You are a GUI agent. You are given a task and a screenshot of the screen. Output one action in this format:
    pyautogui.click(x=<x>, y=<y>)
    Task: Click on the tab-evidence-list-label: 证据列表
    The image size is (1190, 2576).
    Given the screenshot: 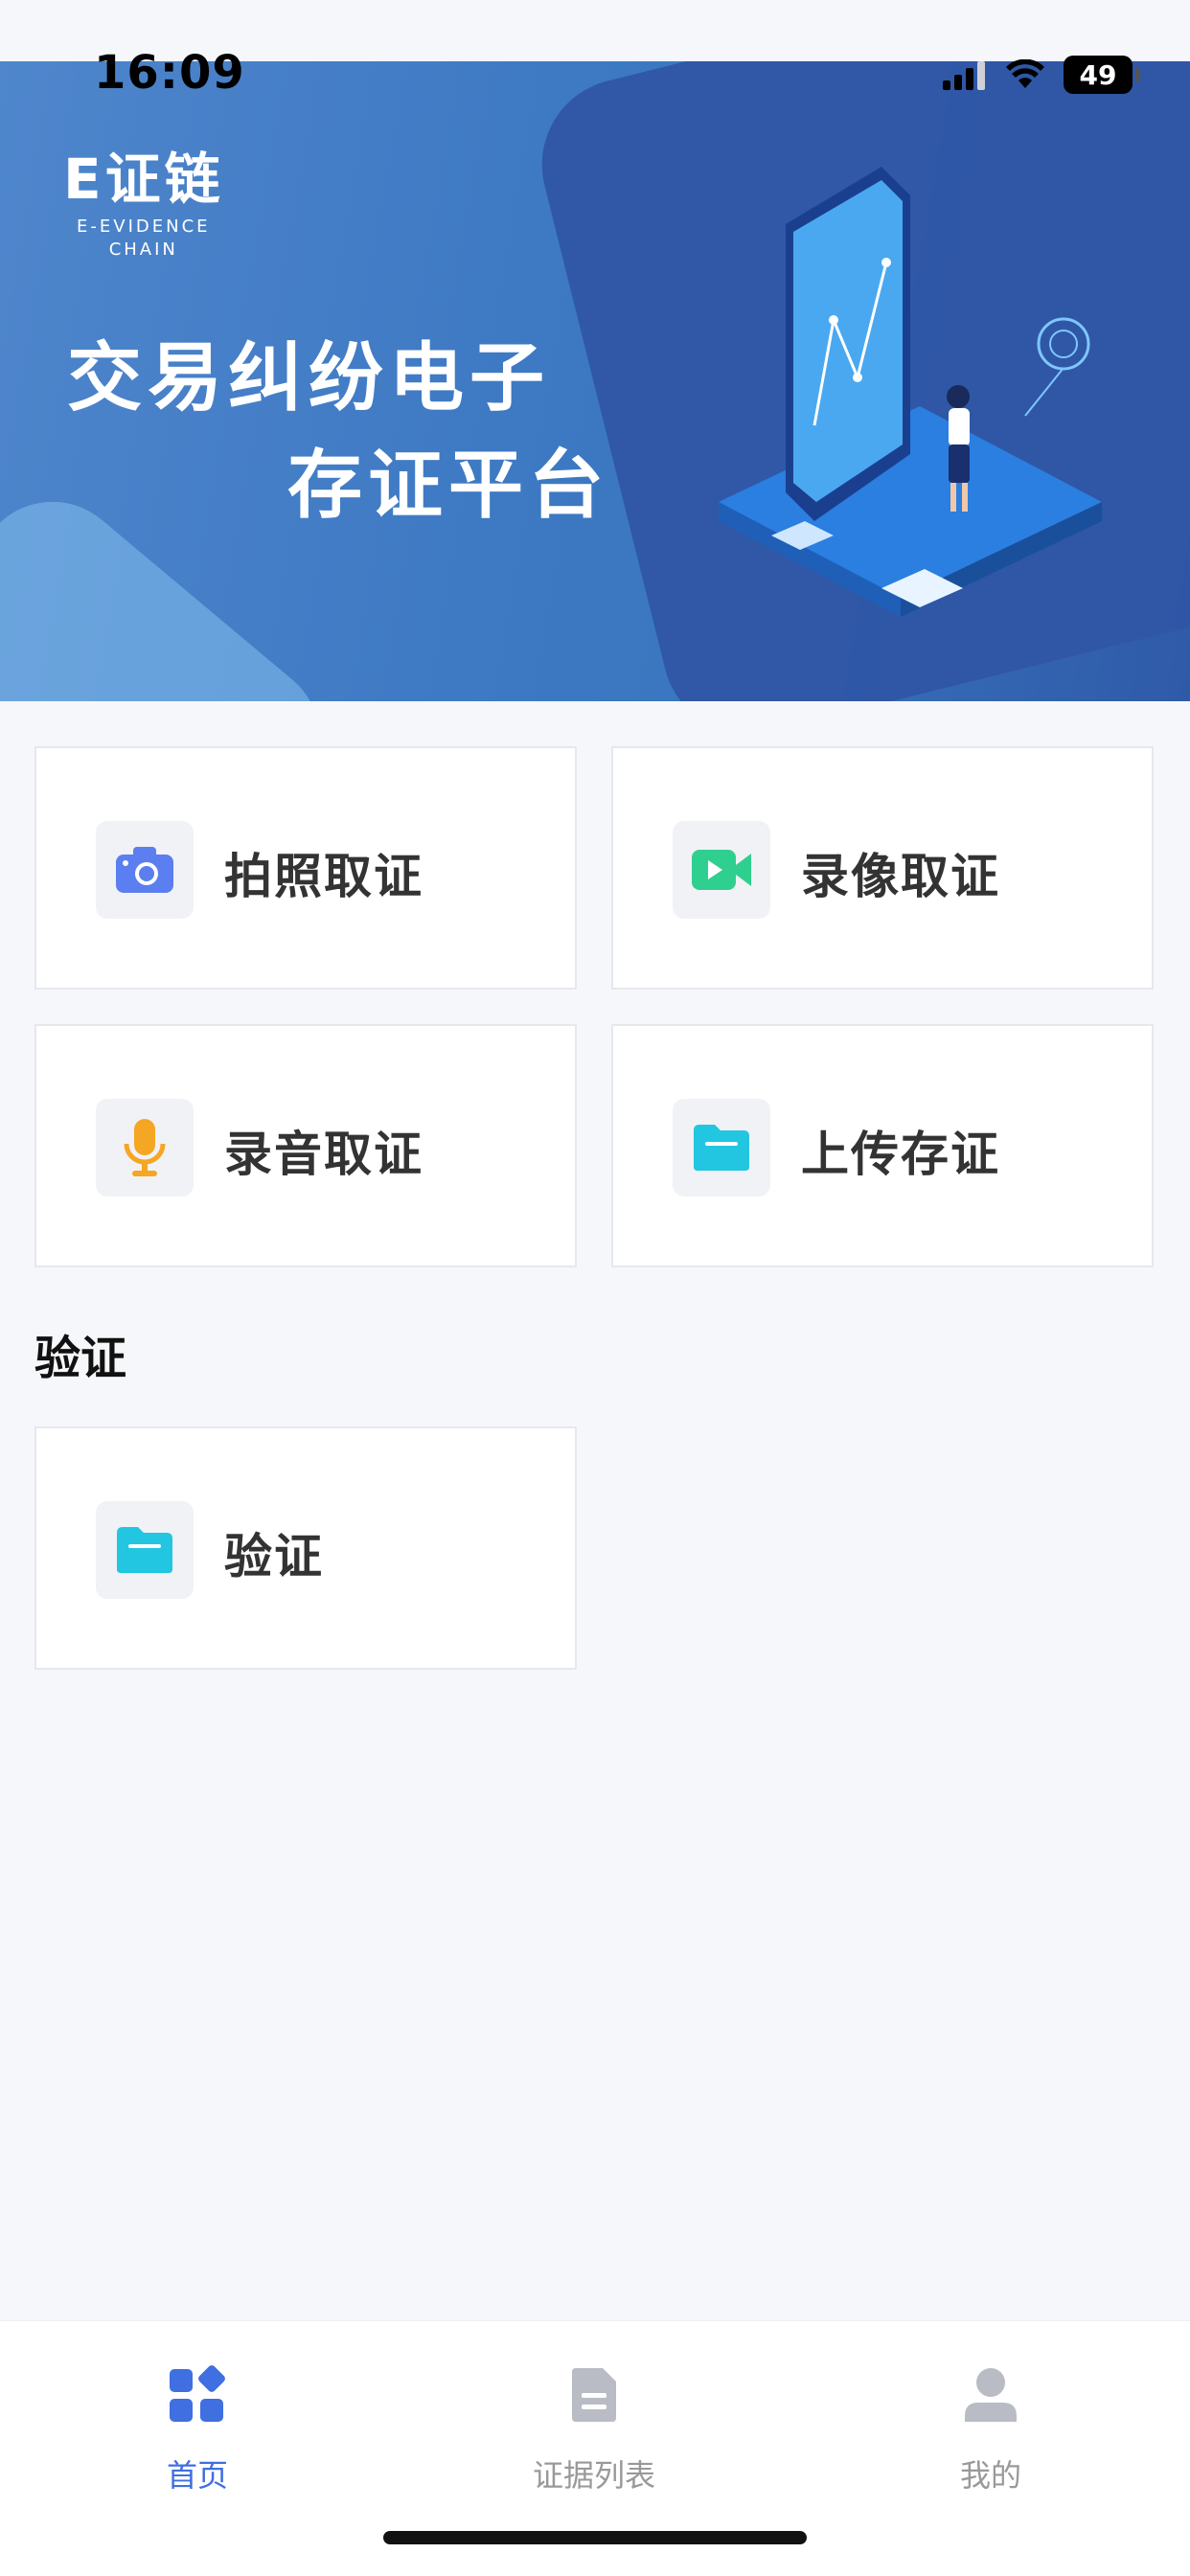 What is the action you would take?
    pyautogui.click(x=593, y=2475)
    